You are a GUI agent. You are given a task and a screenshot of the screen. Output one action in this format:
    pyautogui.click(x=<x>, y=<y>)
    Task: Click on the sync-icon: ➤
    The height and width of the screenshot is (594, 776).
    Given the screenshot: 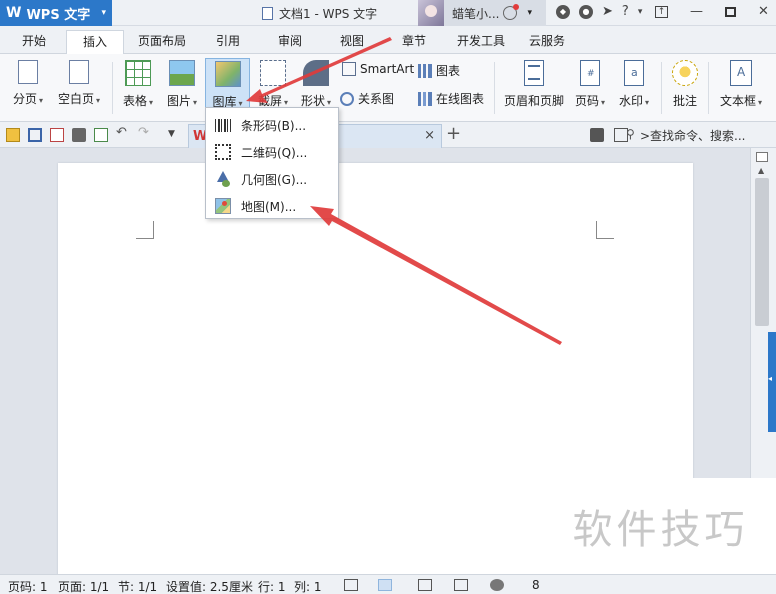 What is the action you would take?
    pyautogui.click(x=607, y=11)
    